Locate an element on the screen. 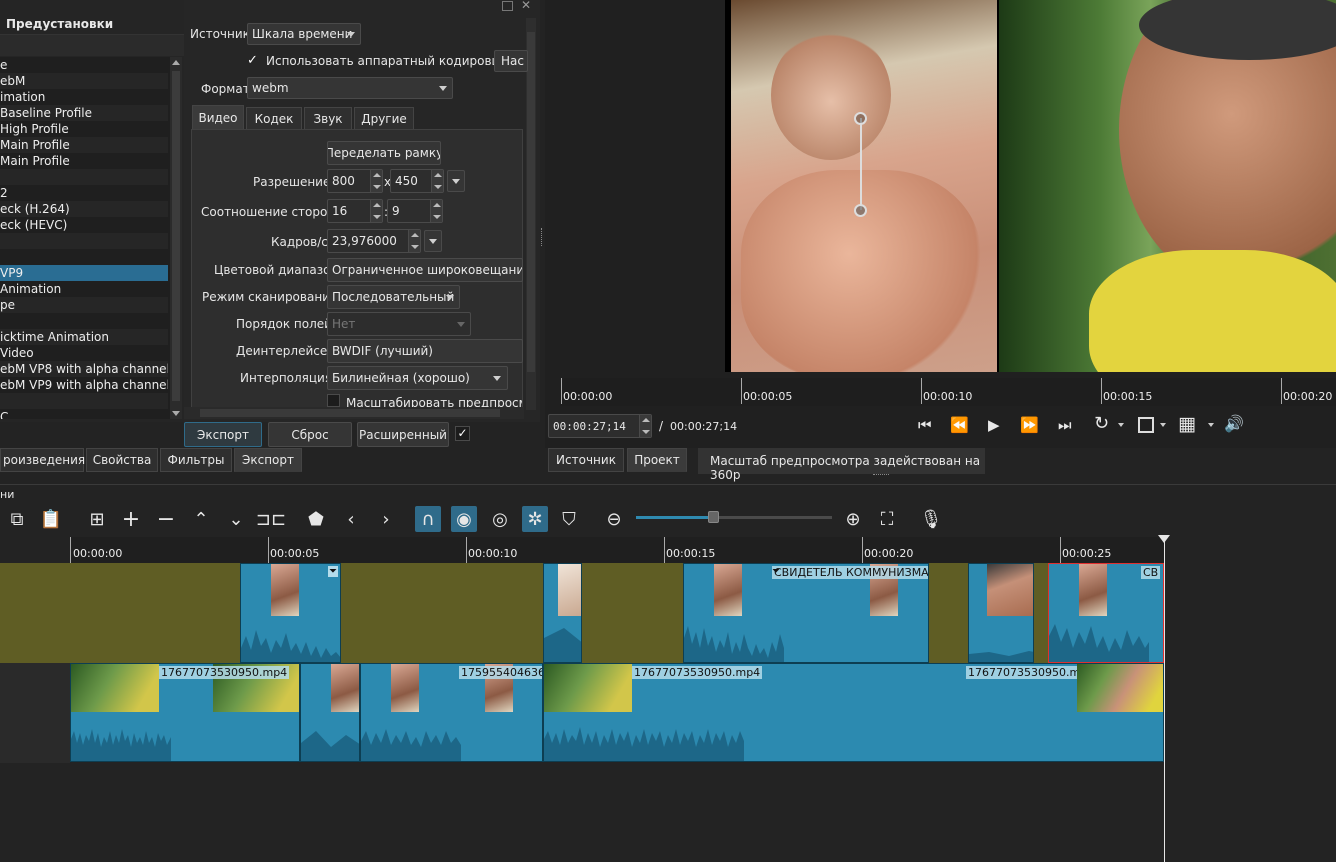 The height and width of the screenshot is (862, 1336). handle-top is located at coordinates (860, 118).